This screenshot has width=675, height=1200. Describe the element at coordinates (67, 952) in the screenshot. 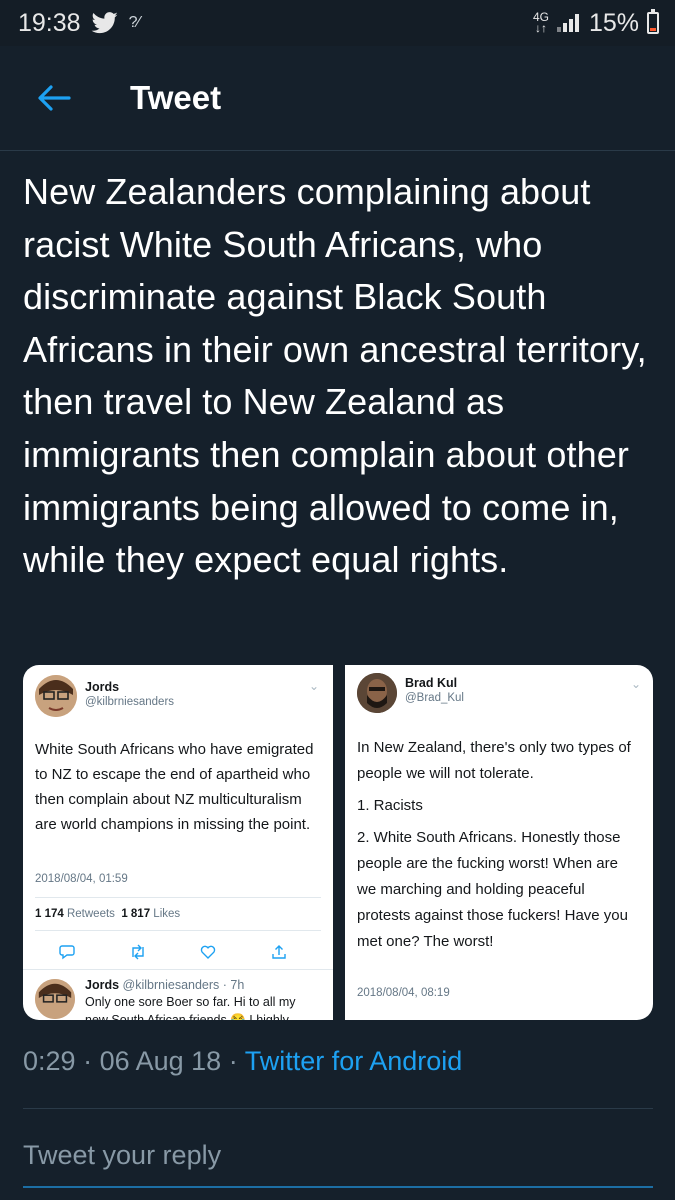

I see `reply-icon` at that location.